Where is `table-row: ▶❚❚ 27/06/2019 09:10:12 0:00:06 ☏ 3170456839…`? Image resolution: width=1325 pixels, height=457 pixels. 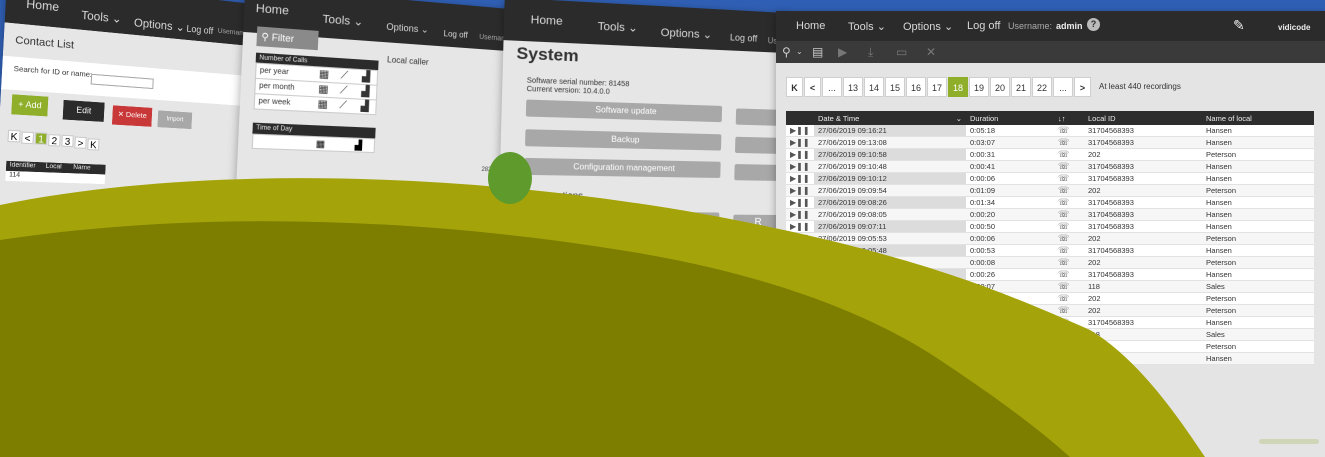 table-row: ▶❚❚ 27/06/2019 09:10:12 0:00:06 ☏ 3170456839… is located at coordinates (1050, 179).